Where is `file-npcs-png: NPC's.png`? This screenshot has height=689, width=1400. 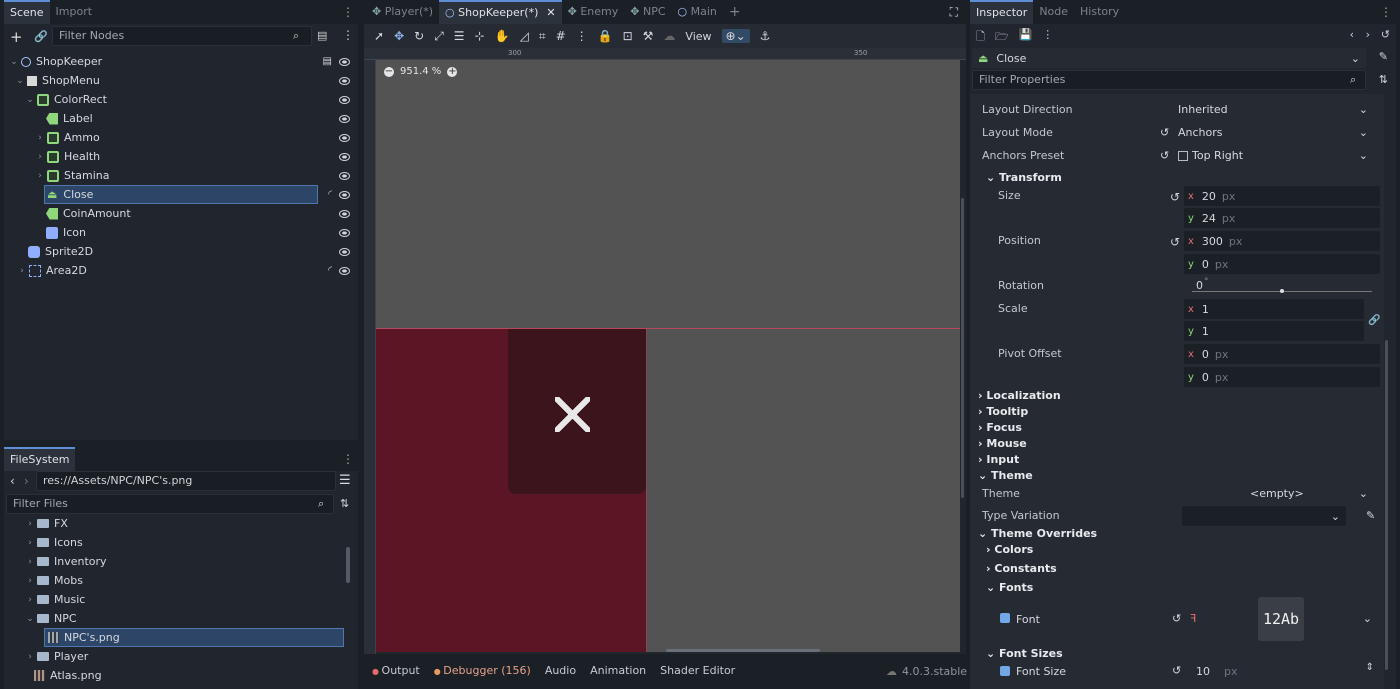
file-npcs-png: NPC's.png is located at coordinates (194, 637).